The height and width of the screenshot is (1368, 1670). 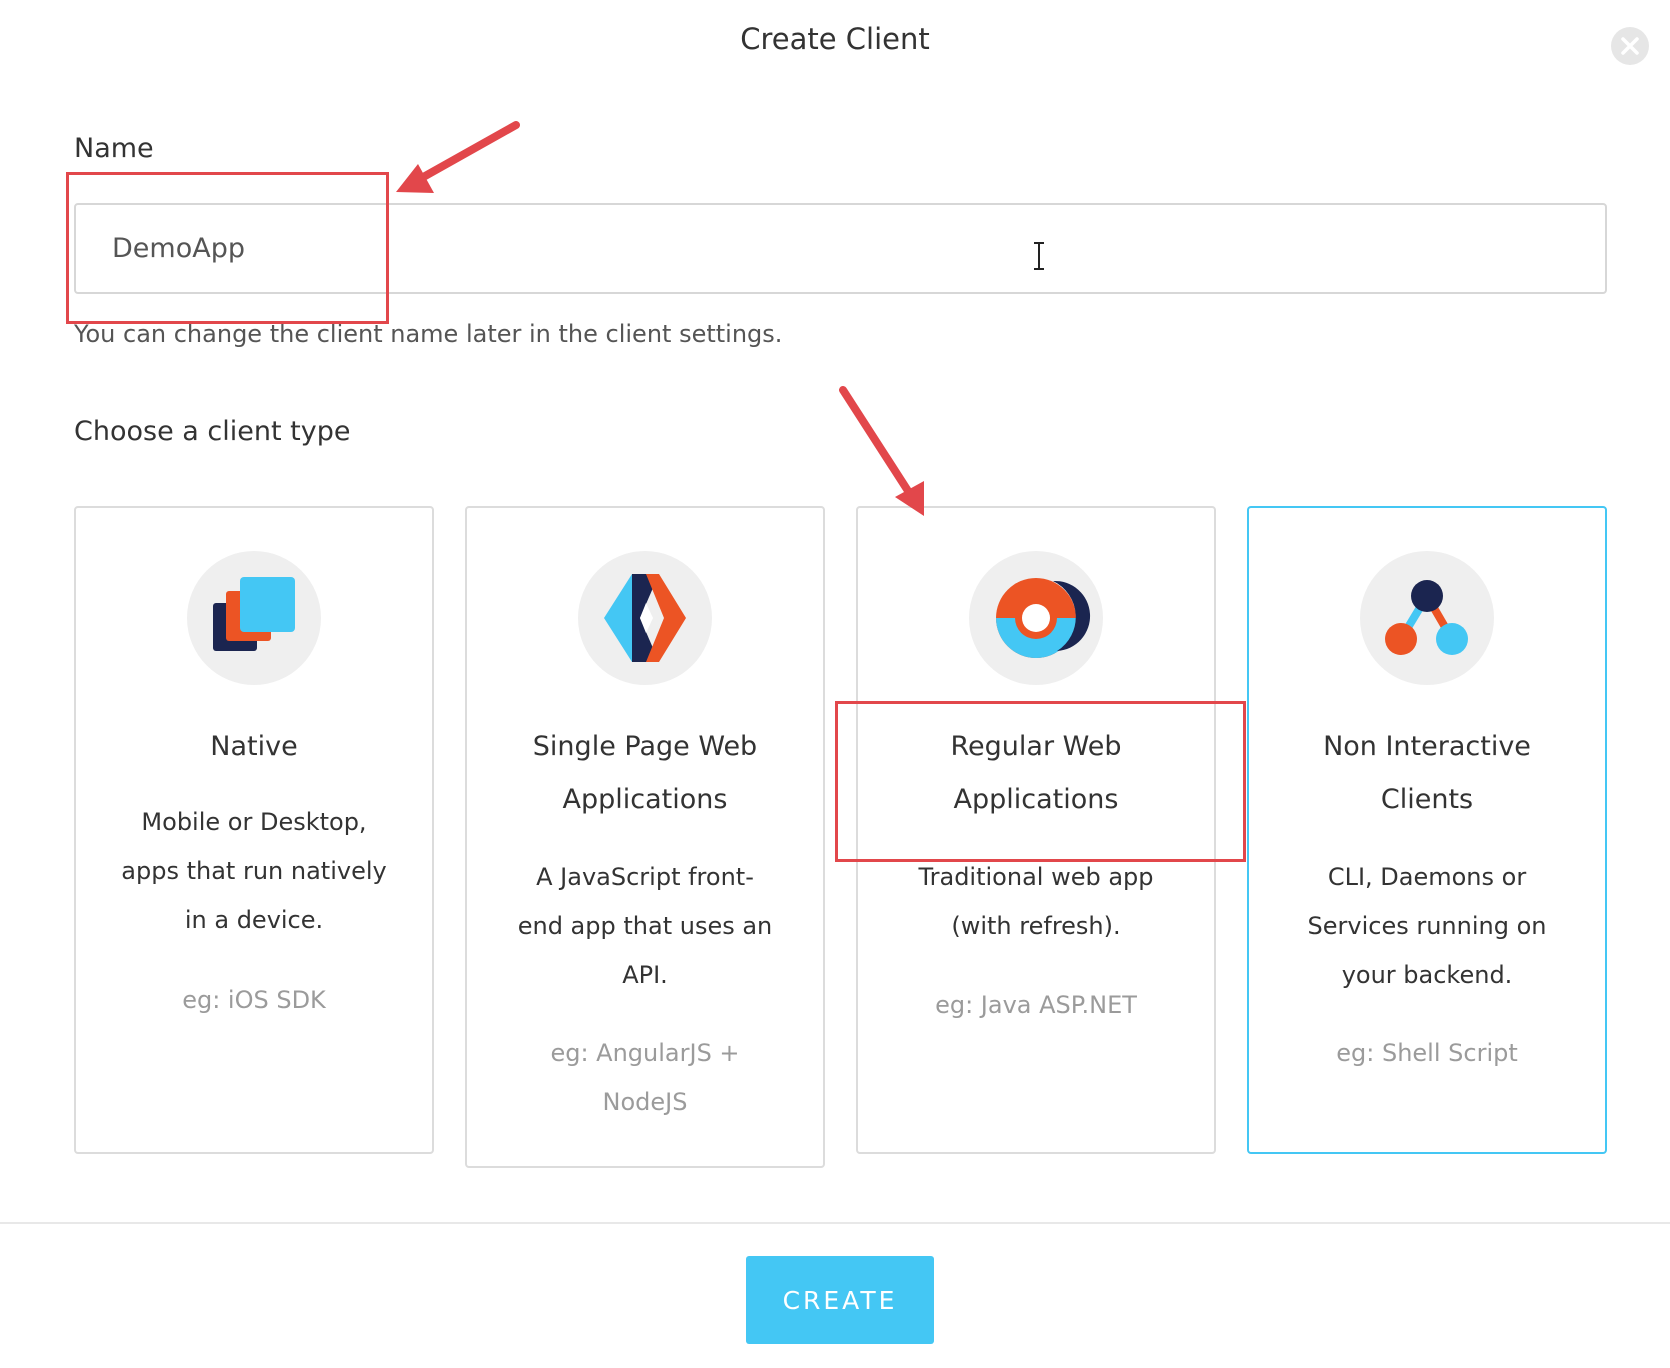 I want to click on name-input, so click(x=840, y=248).